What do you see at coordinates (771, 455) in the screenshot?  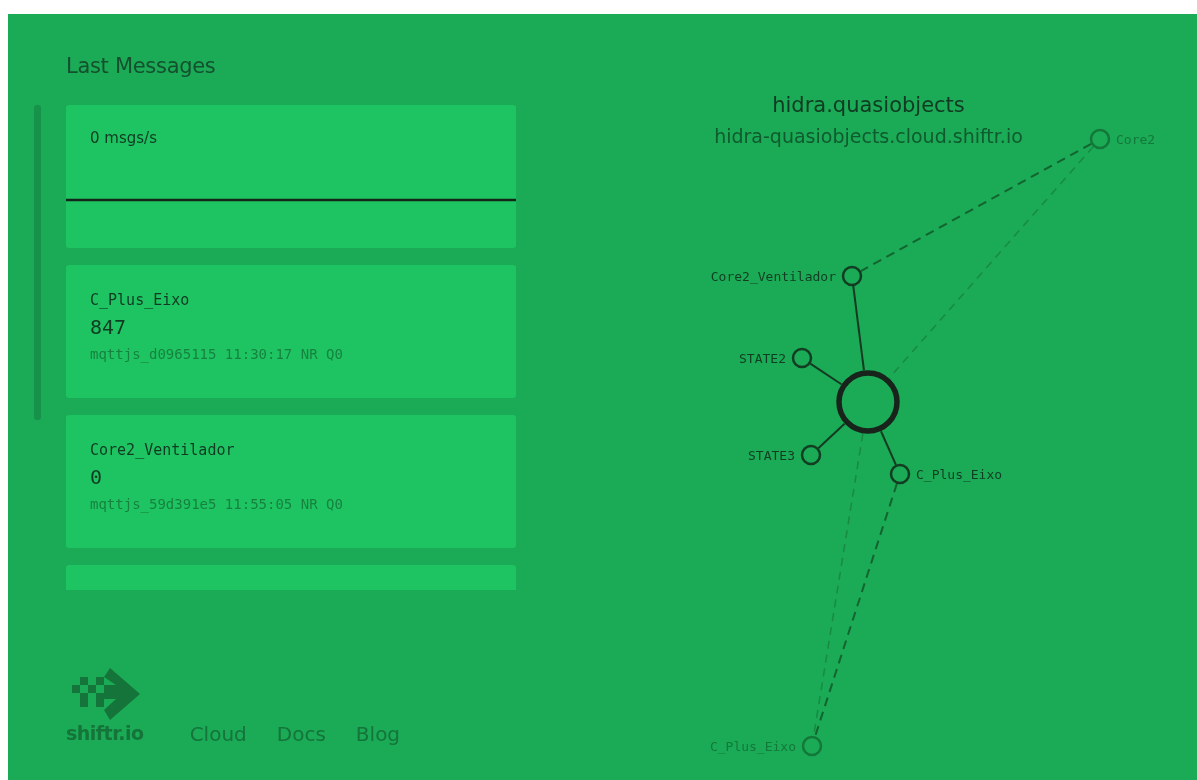 I see `node-label: STATE3` at bounding box center [771, 455].